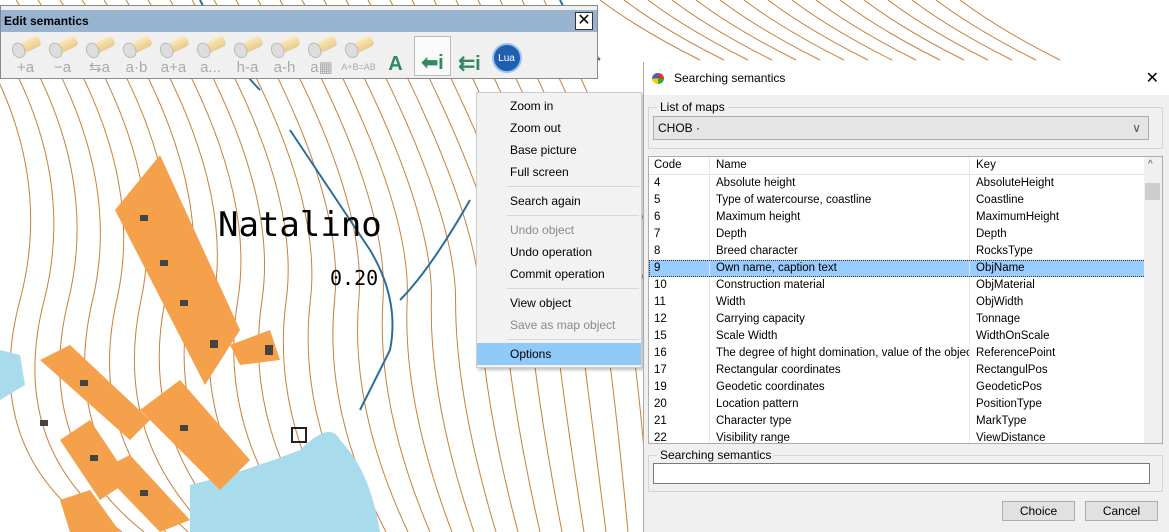  I want to click on table-row: 10 Construction material ObjMaterial, so click(905, 285).